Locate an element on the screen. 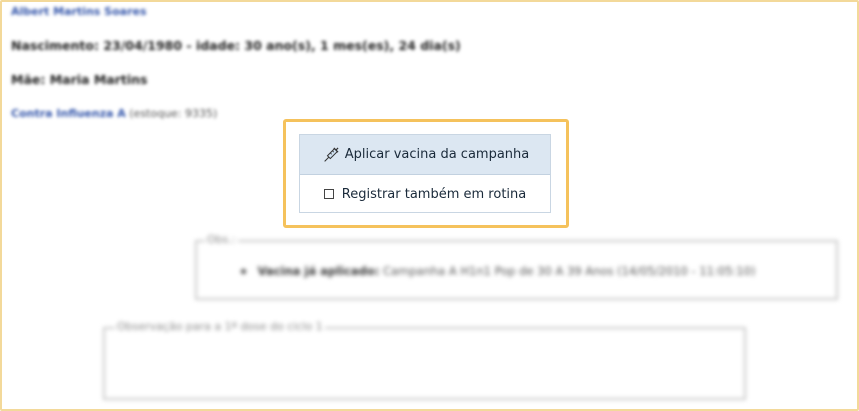 This screenshot has height=411, width=859. observation-label: Vacina já aplicado: is located at coordinates (318, 271).